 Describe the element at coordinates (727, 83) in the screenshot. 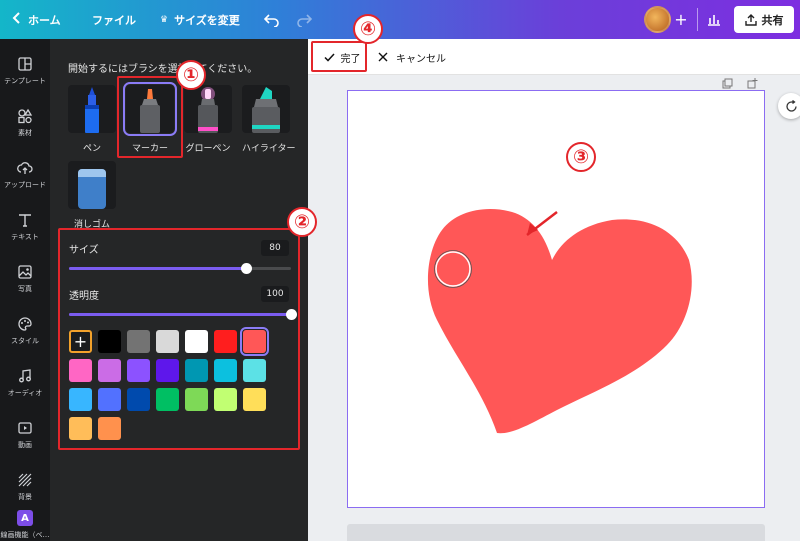

I see `duplicate-page-icon` at that location.